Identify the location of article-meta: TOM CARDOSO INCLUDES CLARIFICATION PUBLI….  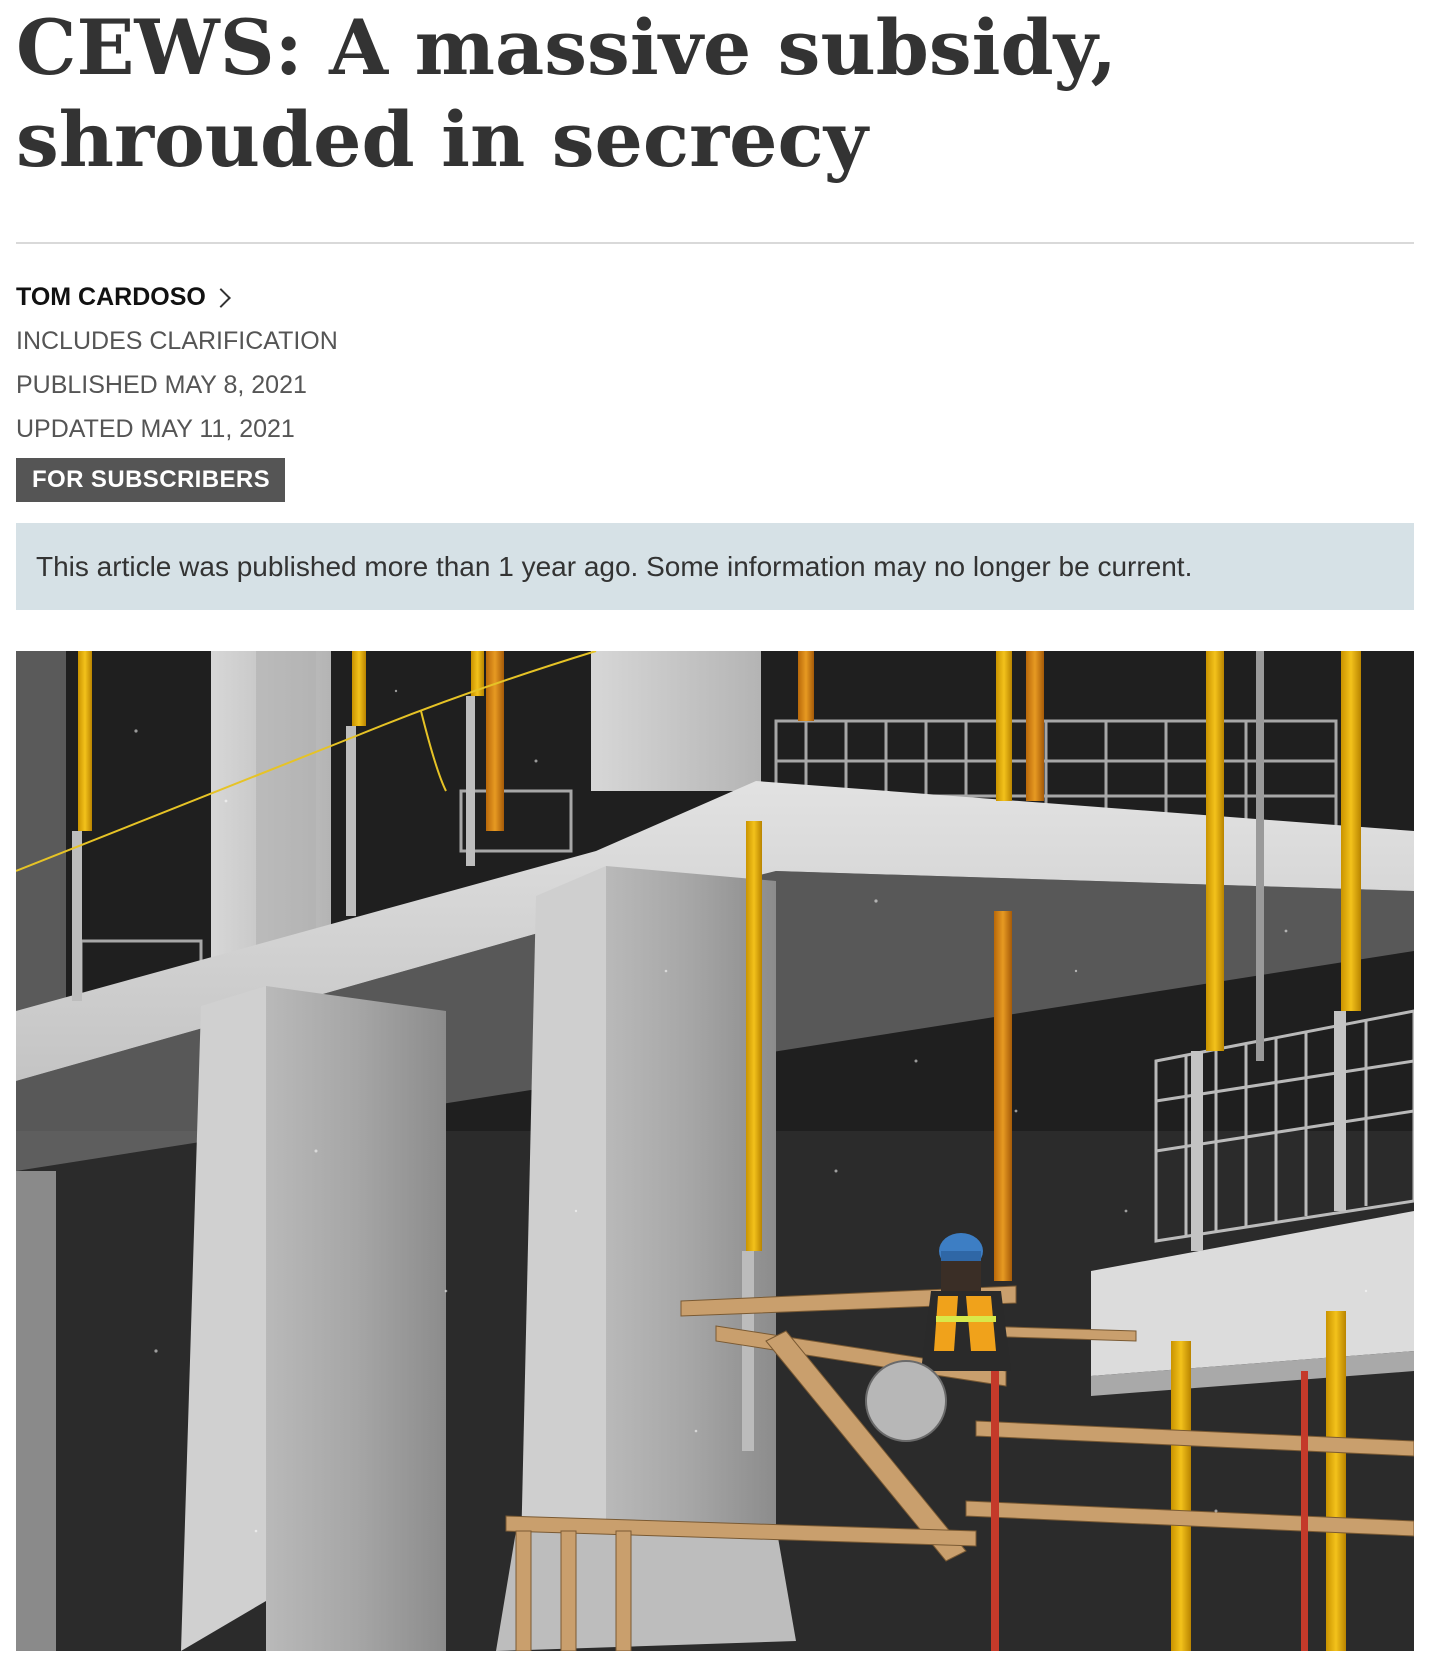
(366, 390).